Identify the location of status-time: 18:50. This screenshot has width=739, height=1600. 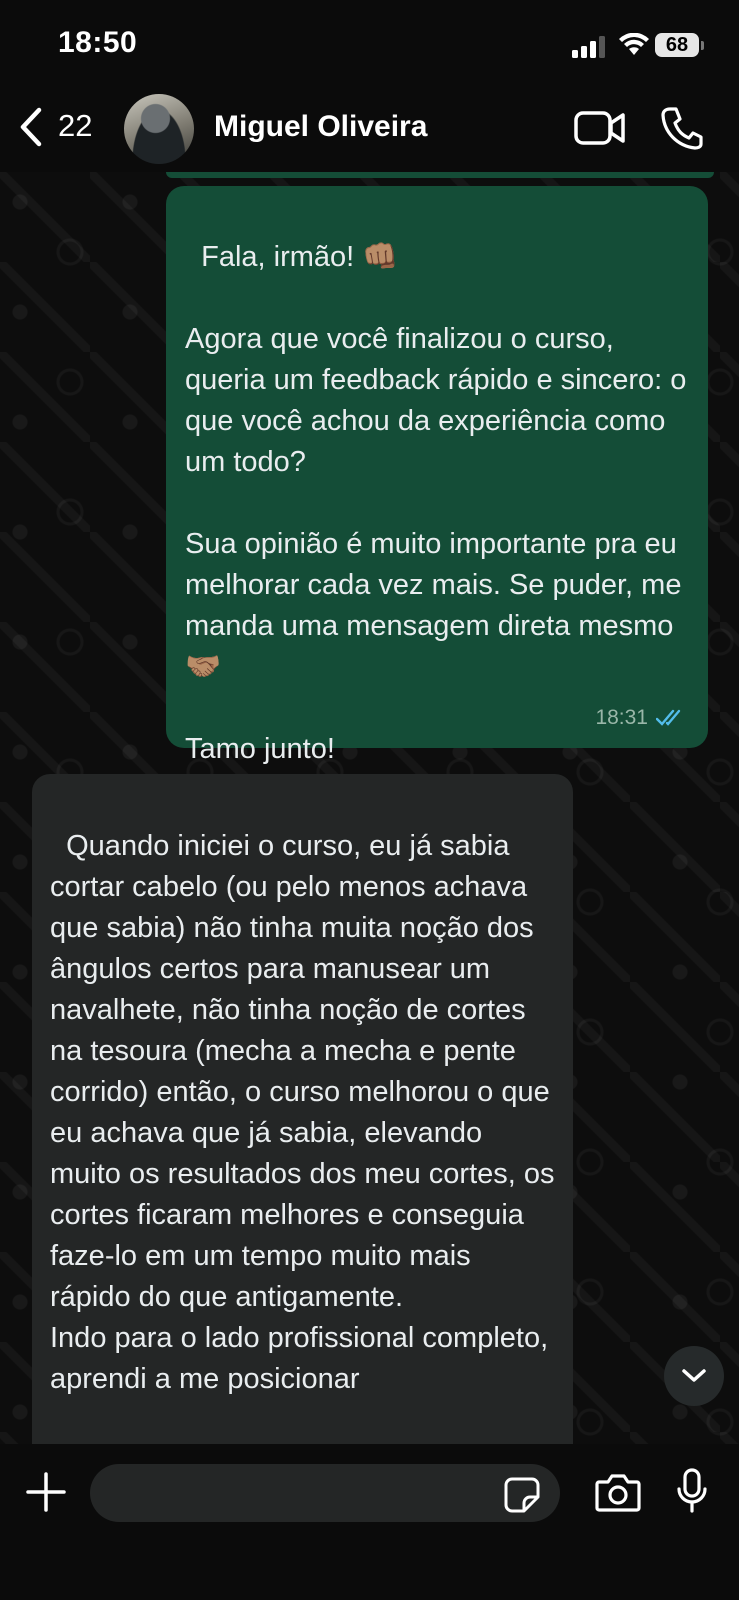
(98, 42).